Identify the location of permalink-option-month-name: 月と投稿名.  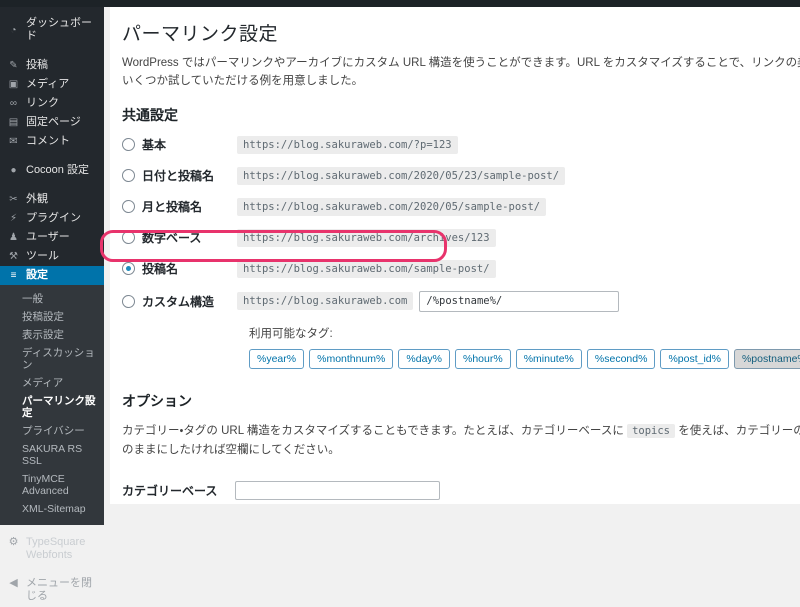
(179, 206).